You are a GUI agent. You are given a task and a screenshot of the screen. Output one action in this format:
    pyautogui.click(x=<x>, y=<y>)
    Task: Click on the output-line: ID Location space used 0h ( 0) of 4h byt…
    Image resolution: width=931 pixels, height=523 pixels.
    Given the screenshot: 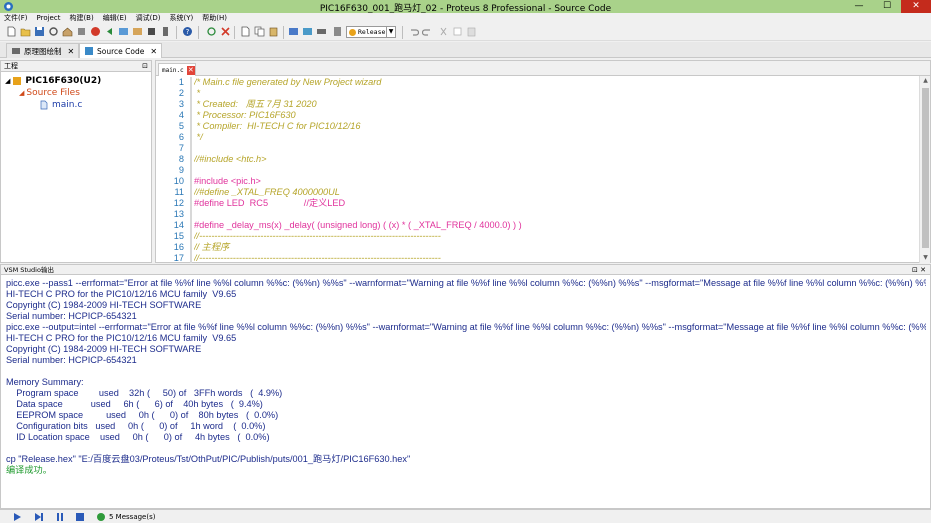 What is the action you would take?
    pyautogui.click(x=138, y=437)
    